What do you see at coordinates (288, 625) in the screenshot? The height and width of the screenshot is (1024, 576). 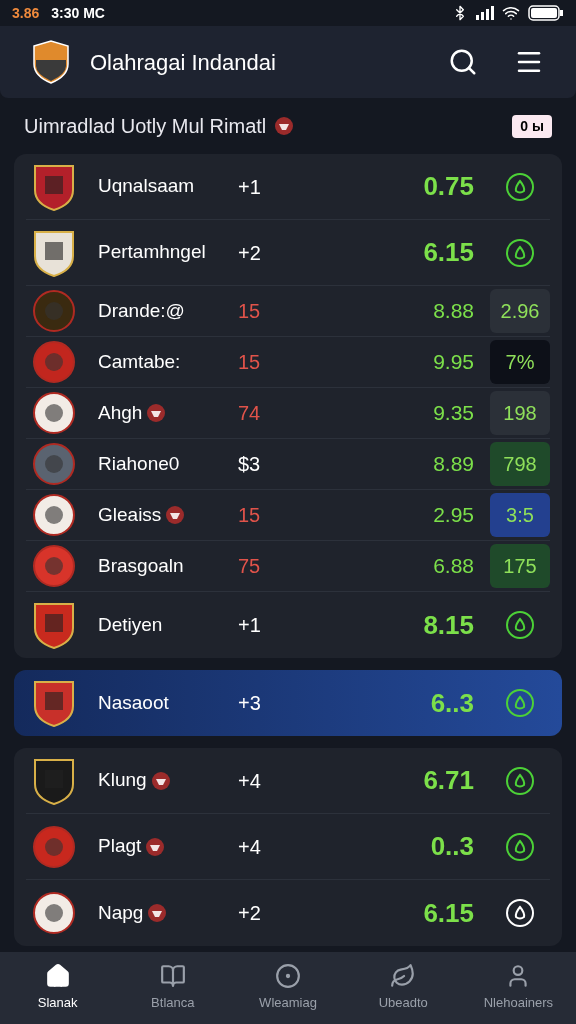 I see `team-row: Detiyen +1 8.15` at bounding box center [288, 625].